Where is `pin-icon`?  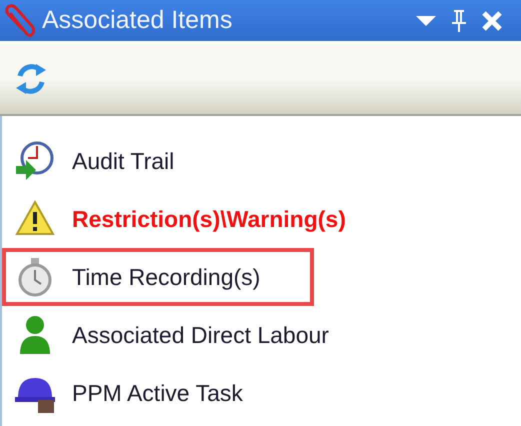
pin-icon is located at coordinates (459, 20).